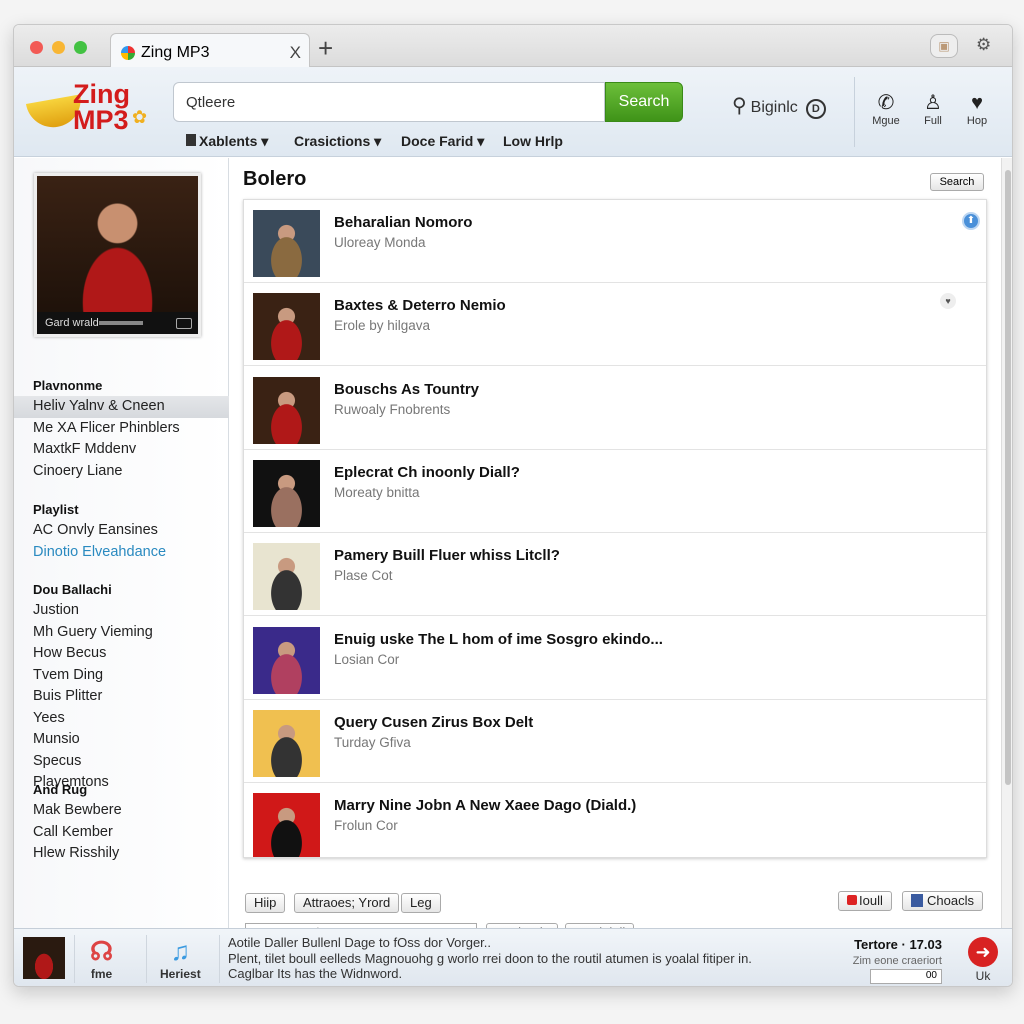 This screenshot has height=1024, width=1024. What do you see at coordinates (102, 951) in the screenshot?
I see `radio-icon: ☊` at bounding box center [102, 951].